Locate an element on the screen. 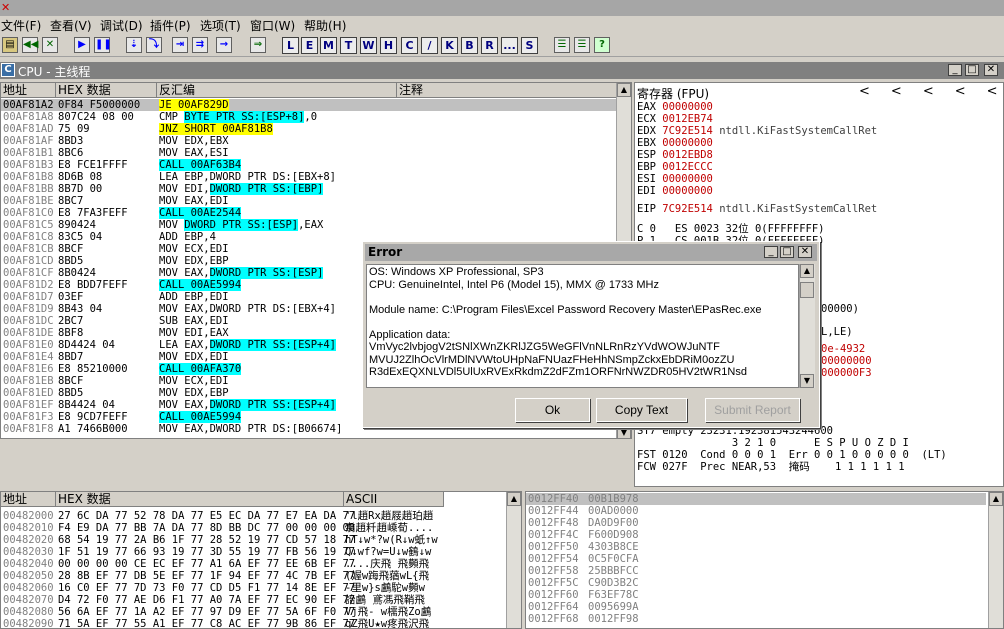 Image resolution: width=1004 pixels, height=629 pixels. memory-map-button: M is located at coordinates (328, 45).